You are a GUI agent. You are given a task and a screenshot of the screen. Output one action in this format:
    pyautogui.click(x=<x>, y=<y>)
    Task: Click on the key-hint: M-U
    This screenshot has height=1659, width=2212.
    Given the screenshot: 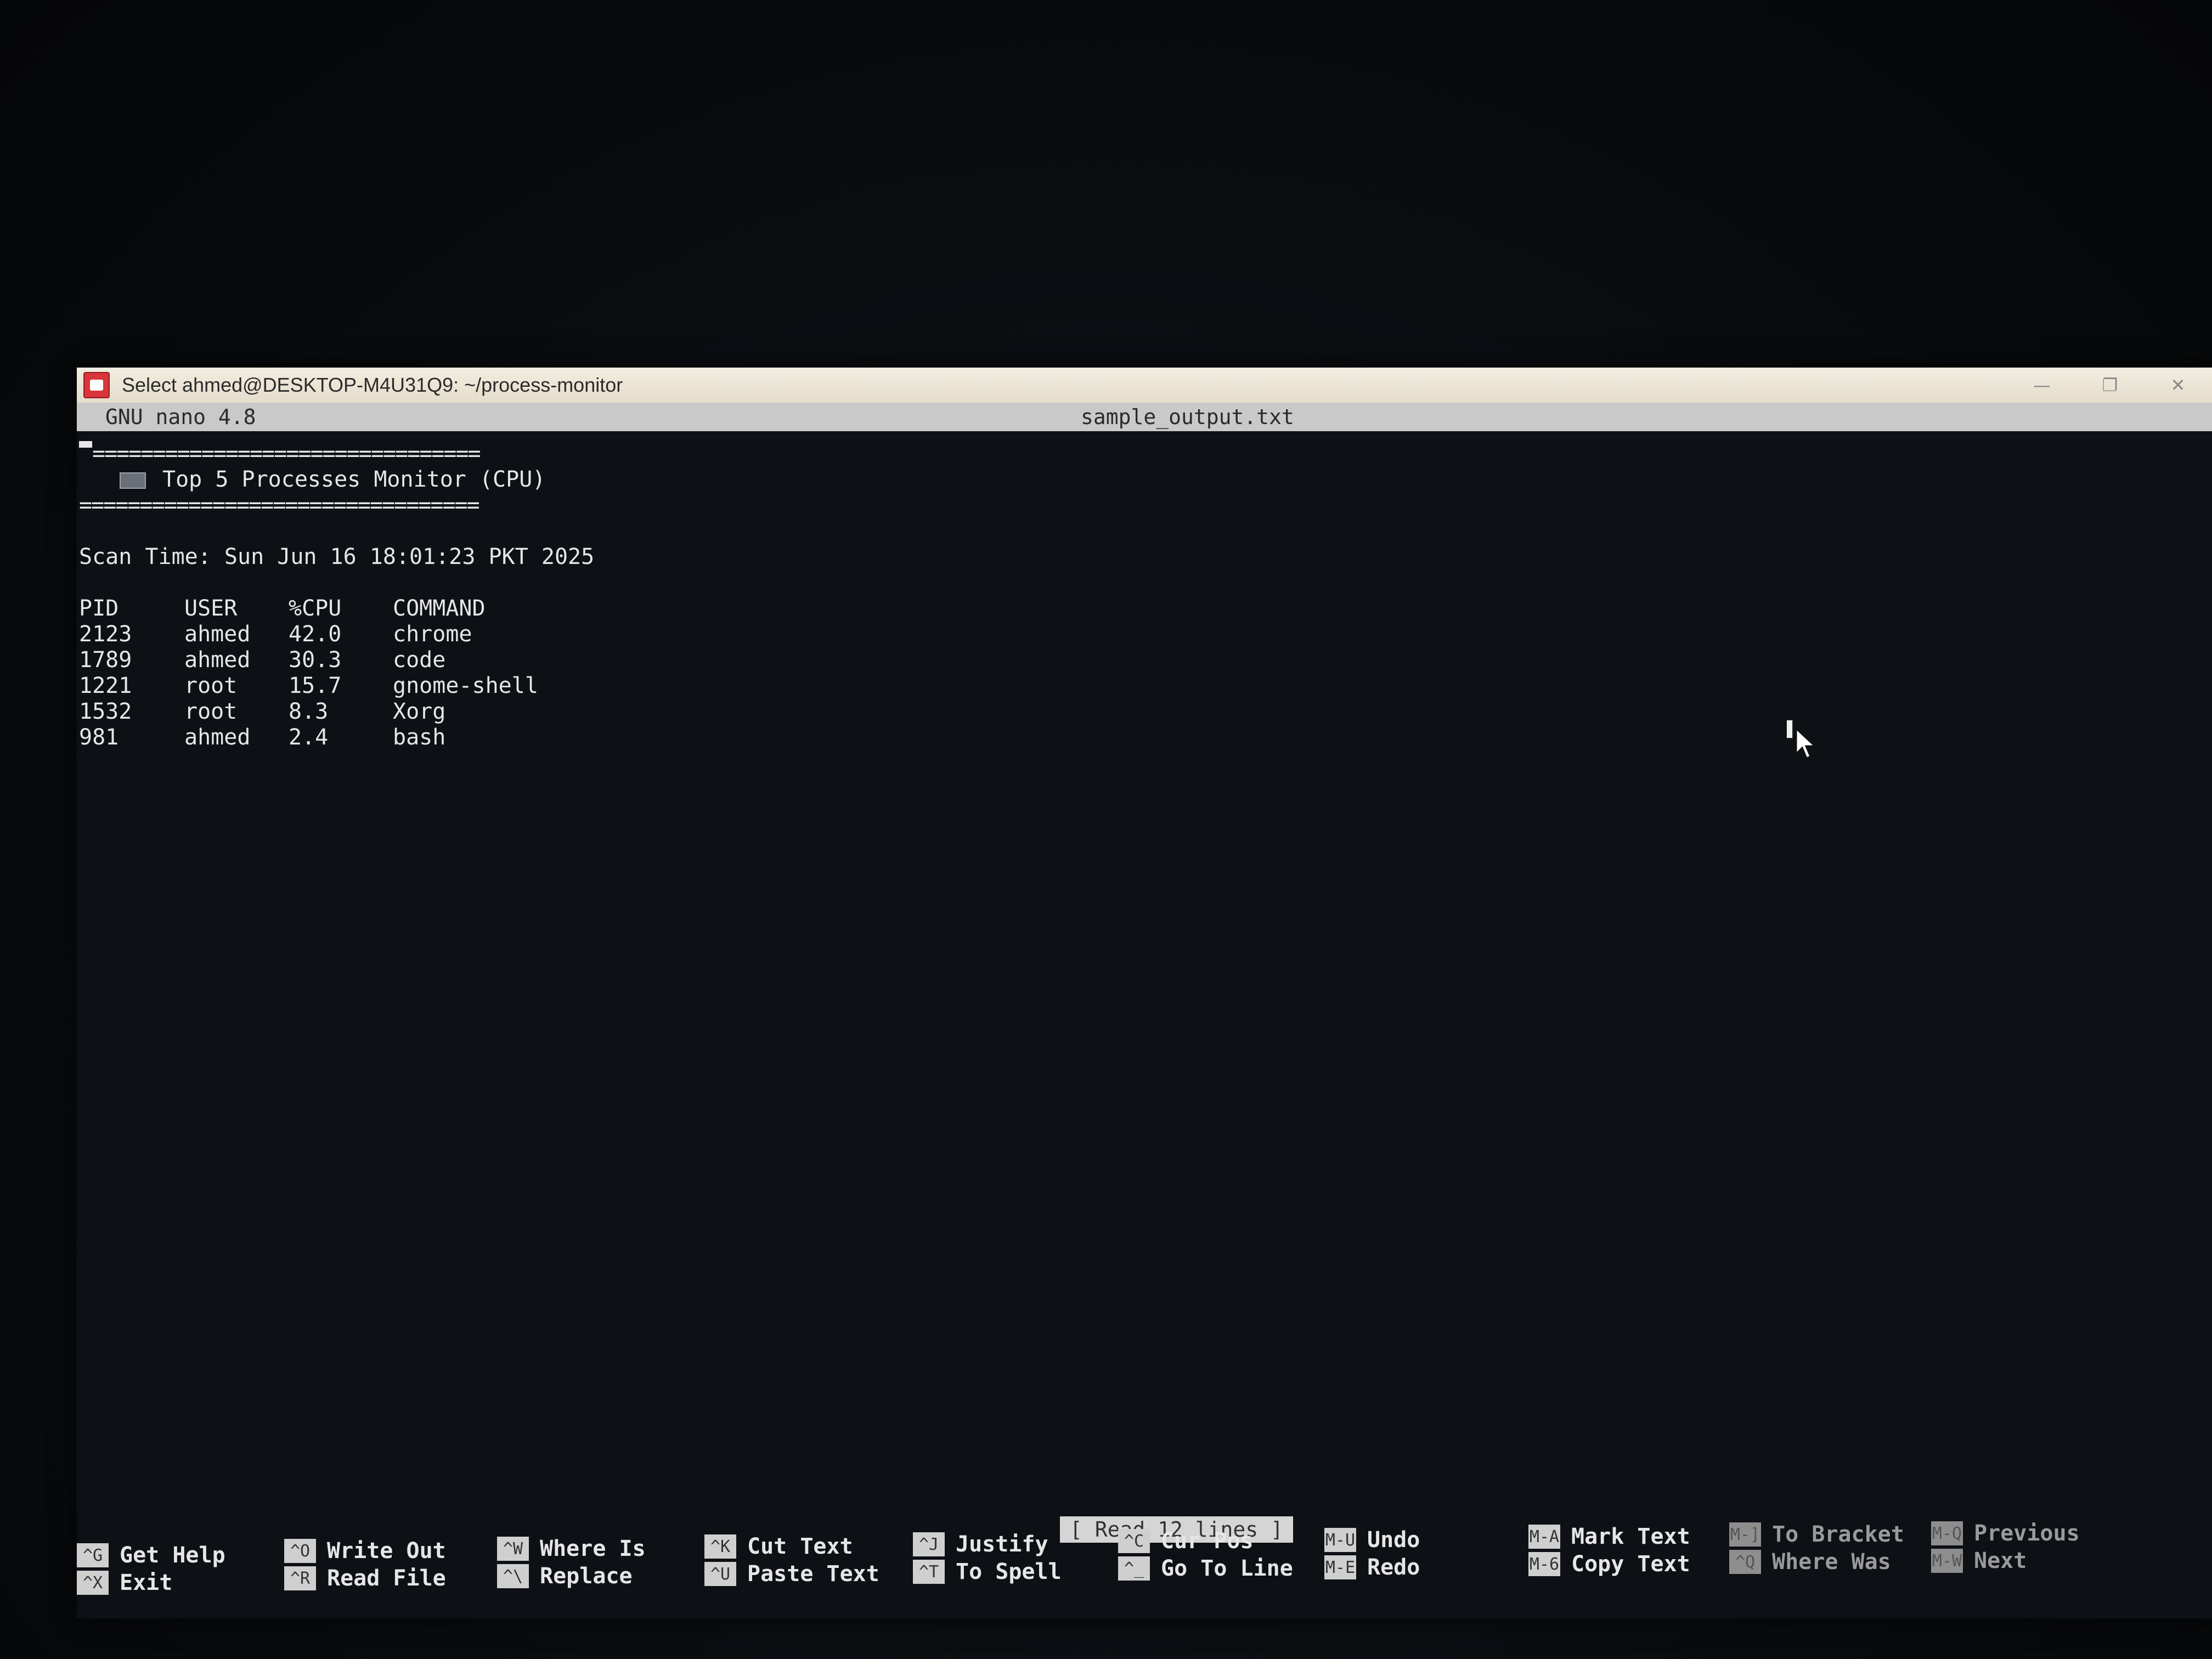 What is the action you would take?
    pyautogui.click(x=1340, y=1540)
    